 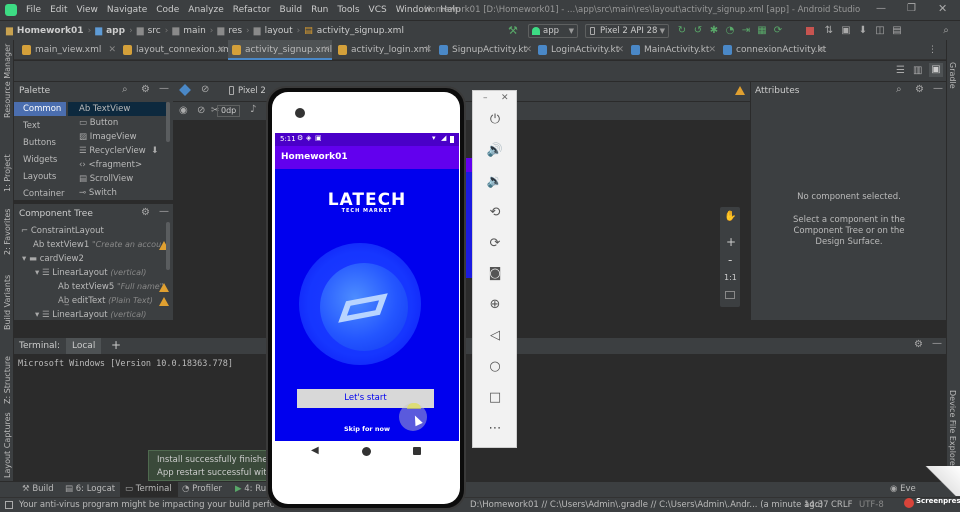 I want to click on tool-project: 1: Project, so click(x=7, y=173).